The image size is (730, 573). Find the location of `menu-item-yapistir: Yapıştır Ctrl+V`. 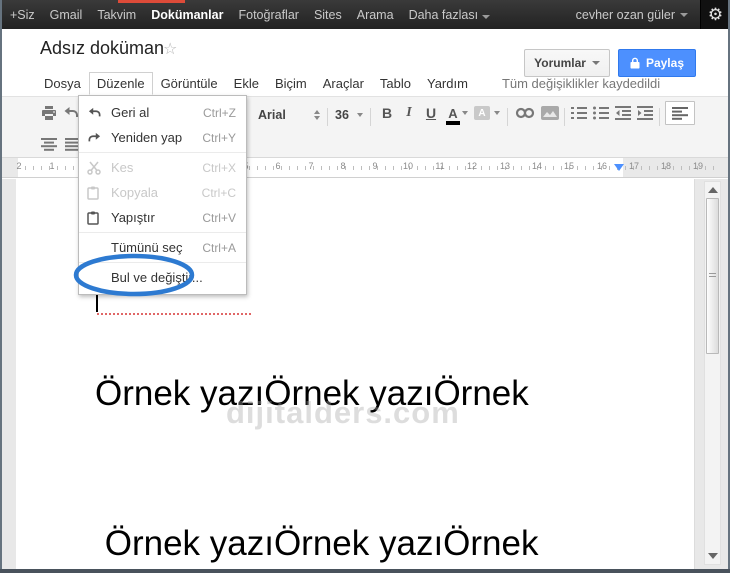

menu-item-yapistir: Yapıştır Ctrl+V is located at coordinates (162, 217).